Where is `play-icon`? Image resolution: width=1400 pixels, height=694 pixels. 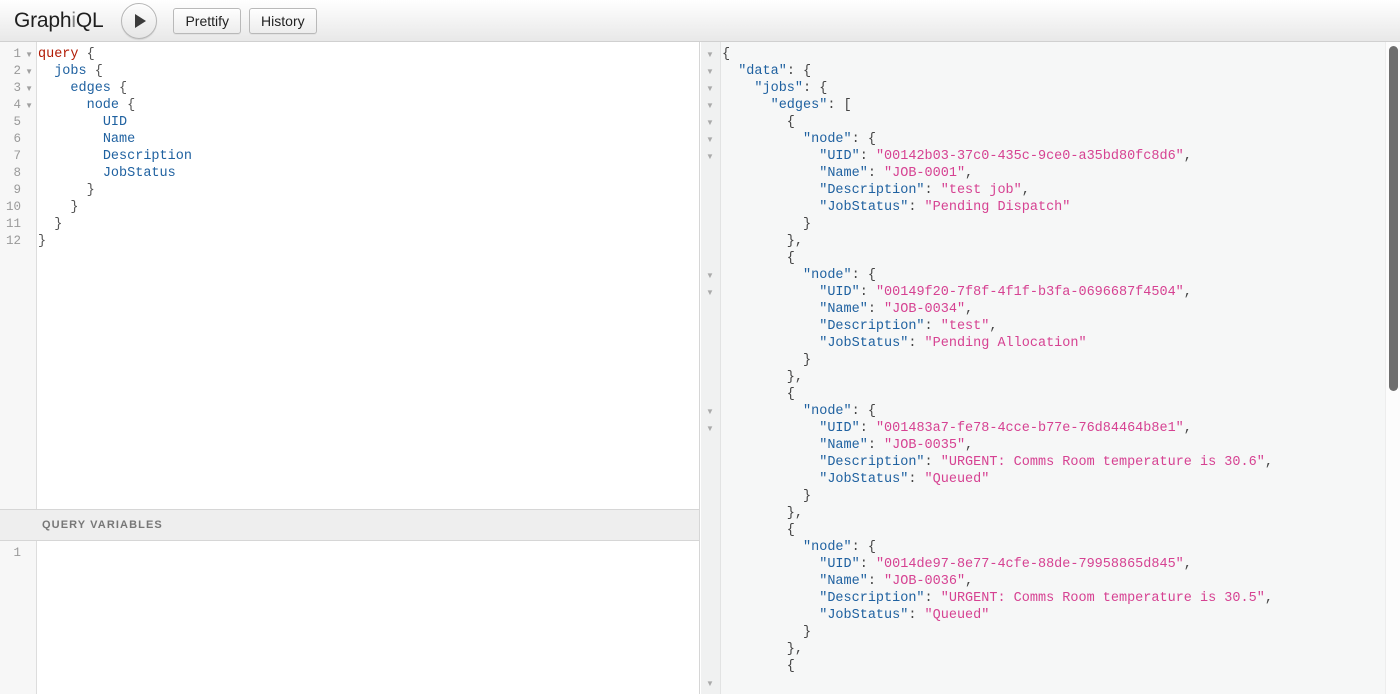 play-icon is located at coordinates (141, 20).